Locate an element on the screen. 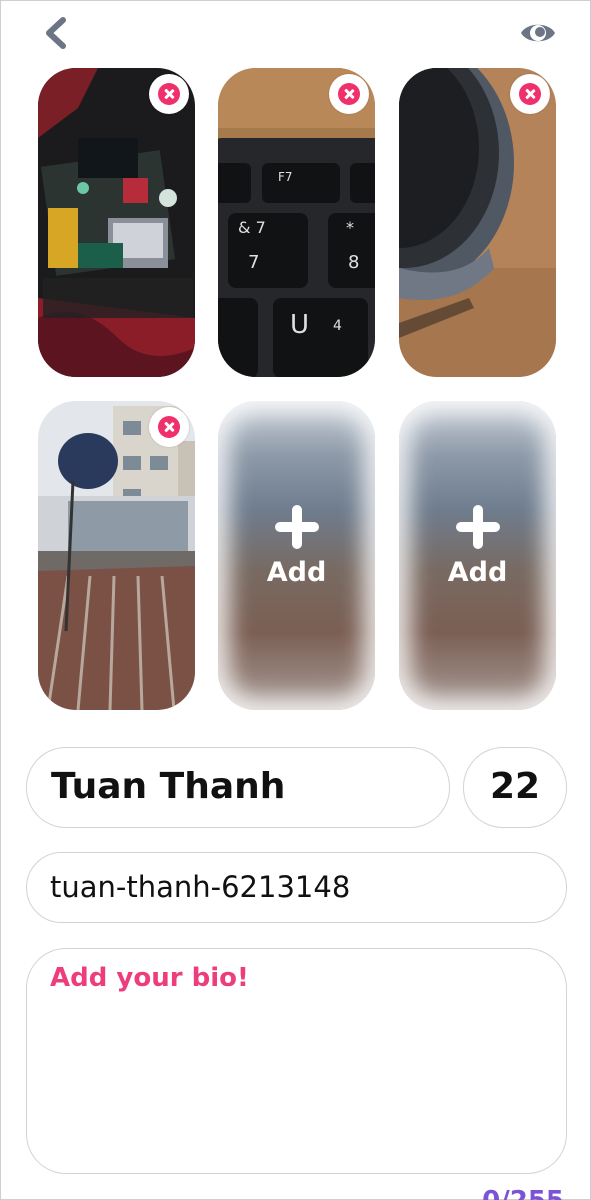  age-field: 22 is located at coordinates (515, 787).